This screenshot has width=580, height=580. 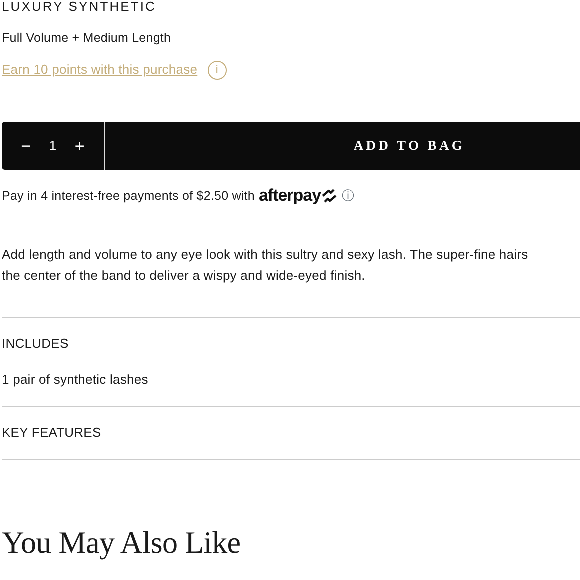 I want to click on info-icon: ⓘ, so click(x=349, y=196).